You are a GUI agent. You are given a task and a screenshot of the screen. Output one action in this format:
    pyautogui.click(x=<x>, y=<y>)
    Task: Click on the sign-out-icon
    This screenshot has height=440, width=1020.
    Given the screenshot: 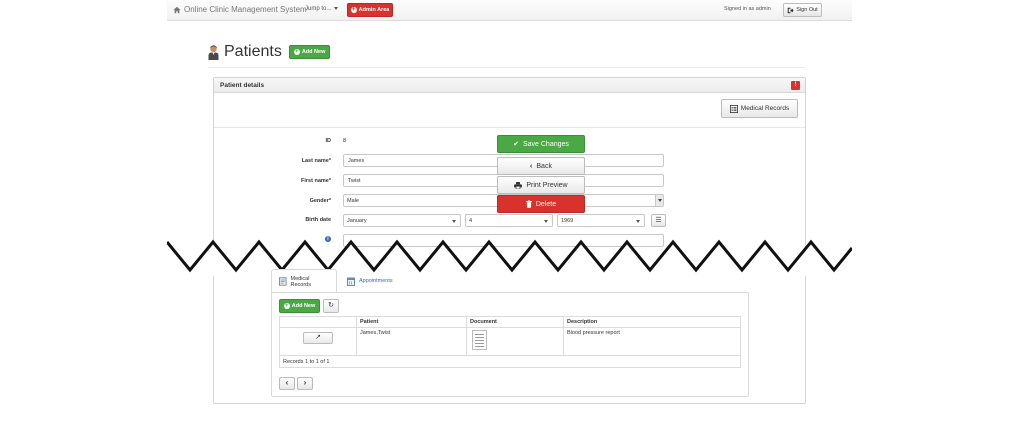 What is the action you would take?
    pyautogui.click(x=790, y=10)
    